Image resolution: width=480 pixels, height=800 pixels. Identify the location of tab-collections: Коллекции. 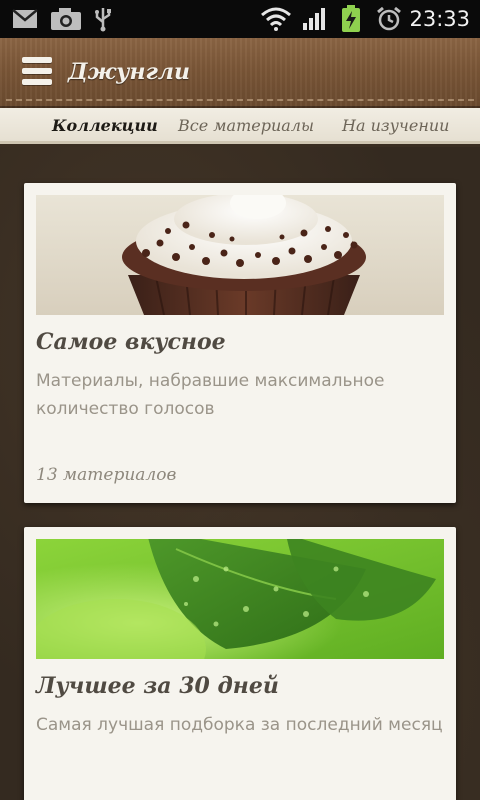
(105, 126).